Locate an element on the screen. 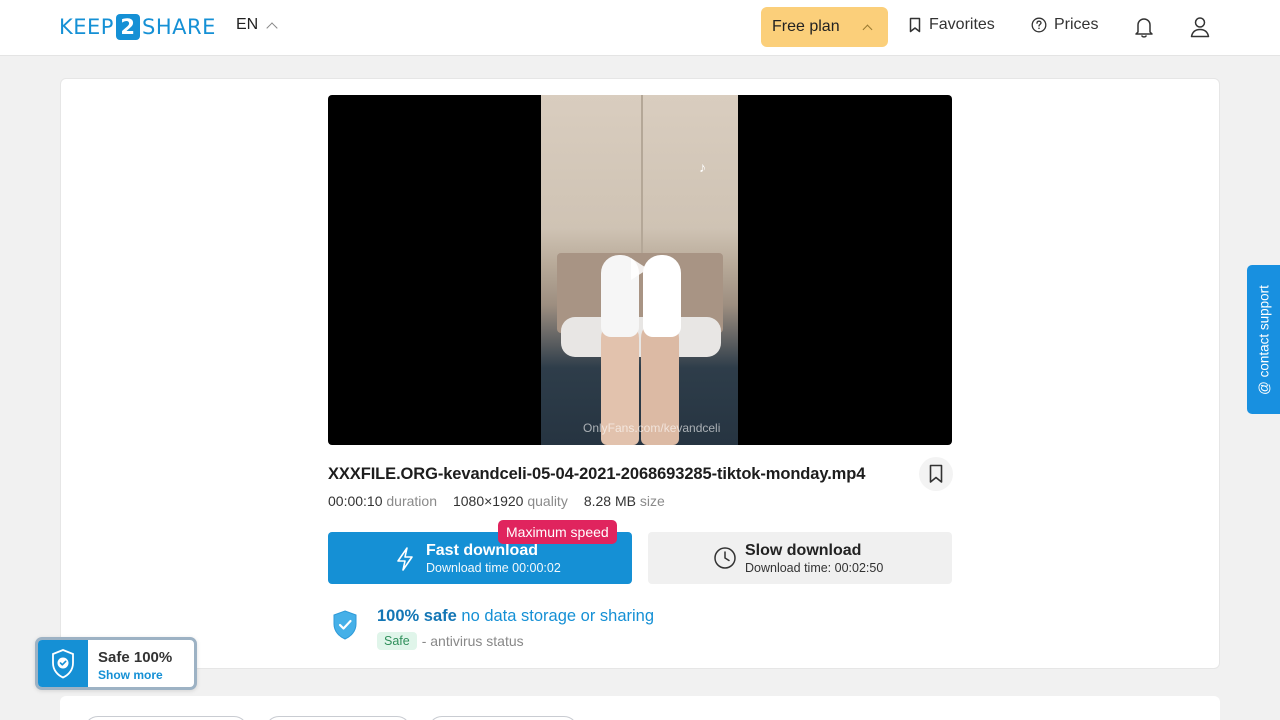  file-resolution: 1080×1920 quality is located at coordinates (510, 501).